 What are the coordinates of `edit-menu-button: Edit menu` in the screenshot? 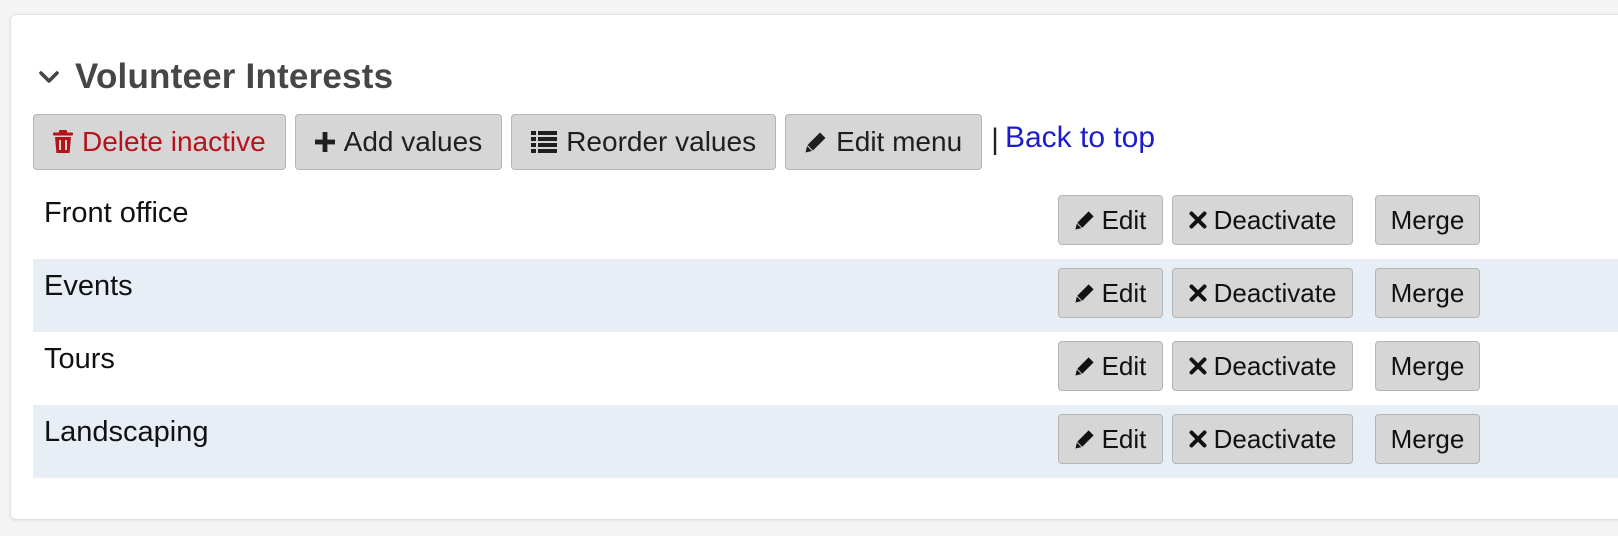 It's located at (884, 142).